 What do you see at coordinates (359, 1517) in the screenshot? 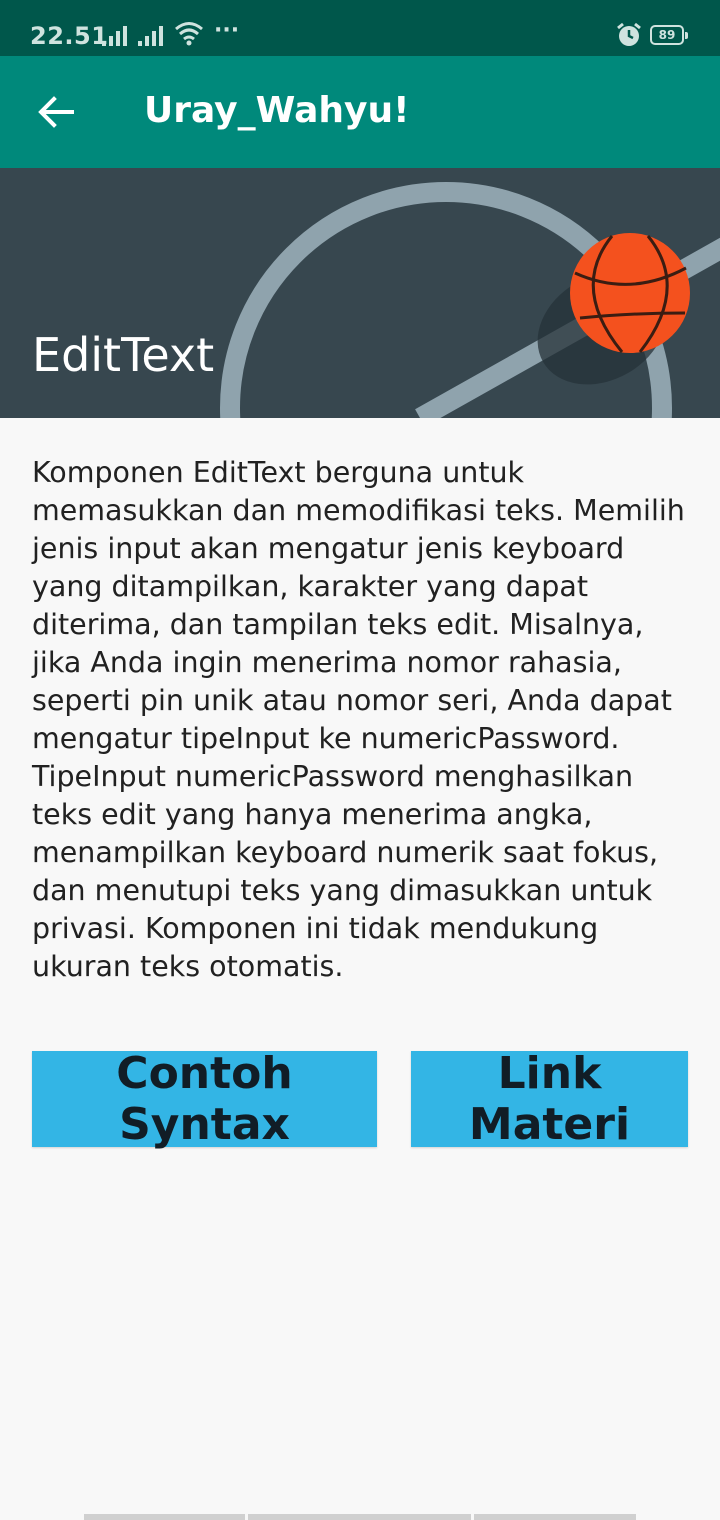
I see `nav-hint-center` at bounding box center [359, 1517].